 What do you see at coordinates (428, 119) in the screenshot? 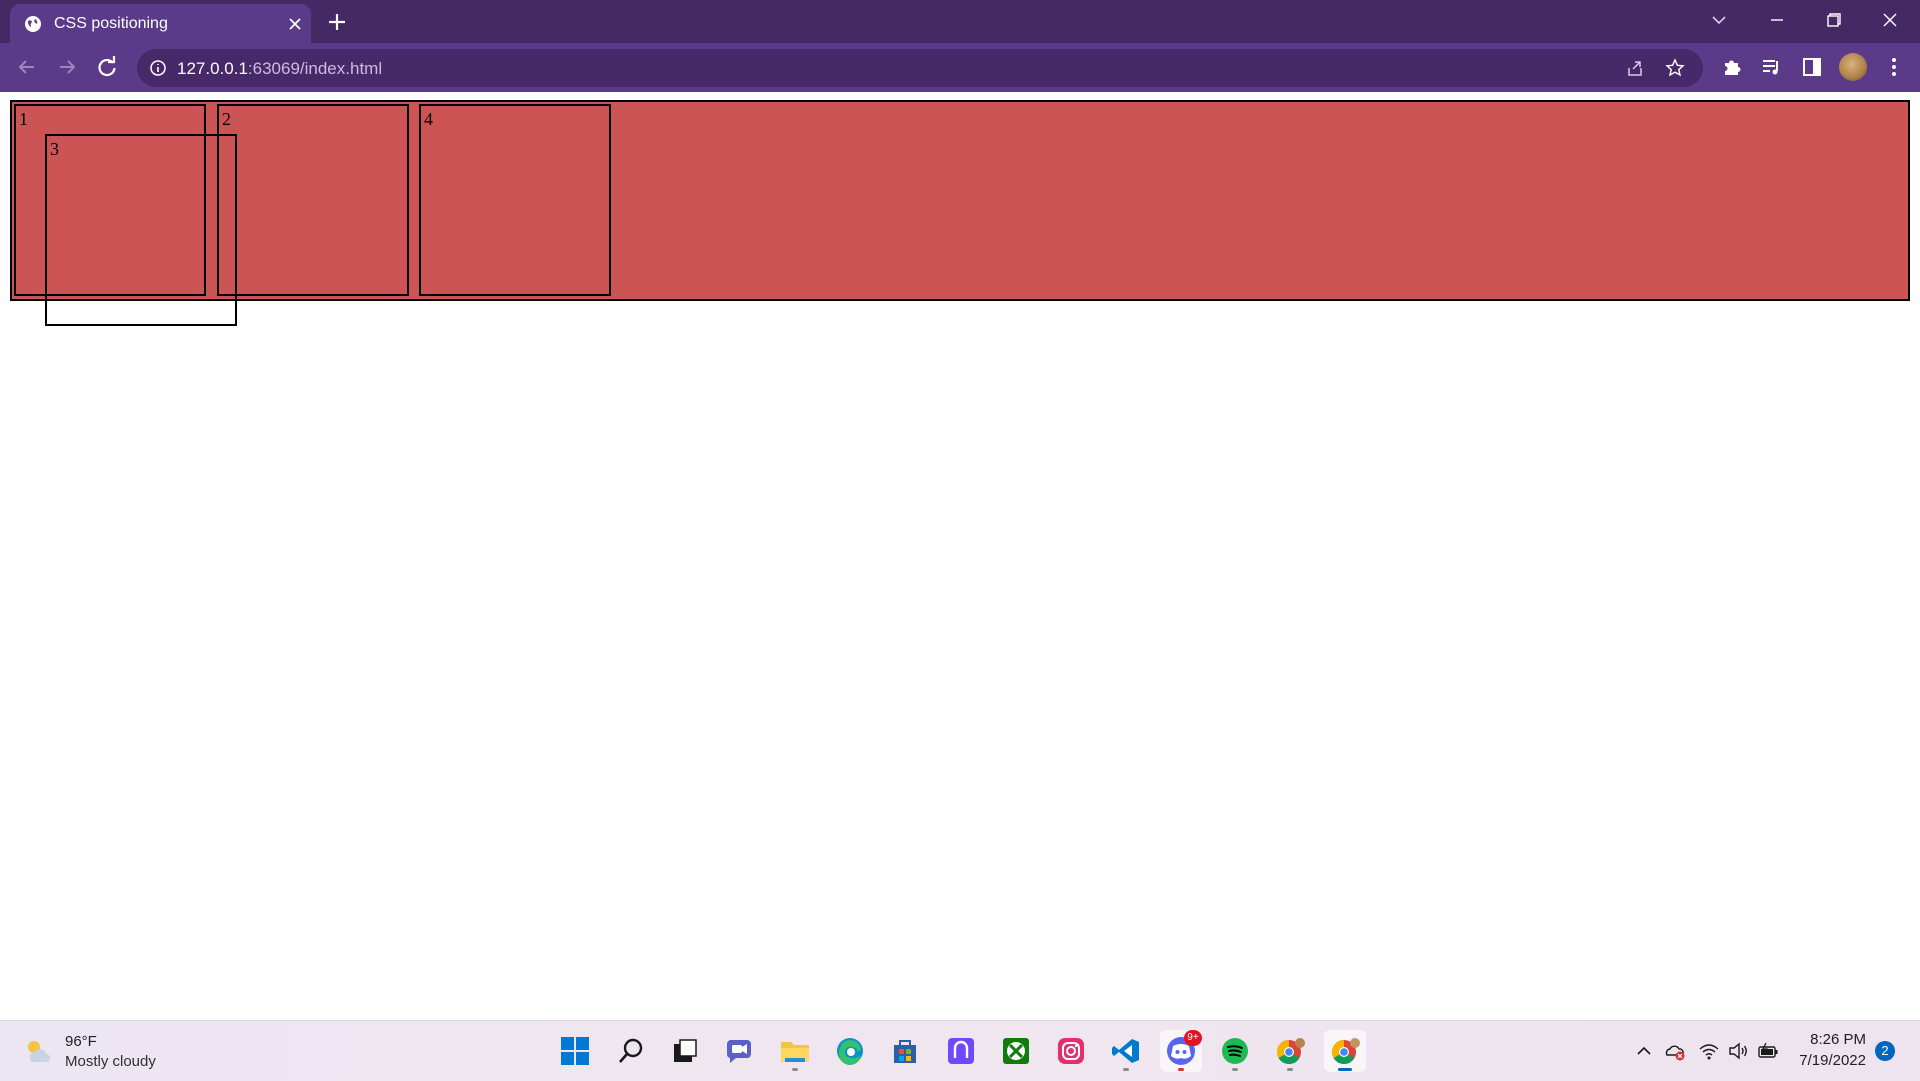
I see `box-4-label: 4` at bounding box center [428, 119].